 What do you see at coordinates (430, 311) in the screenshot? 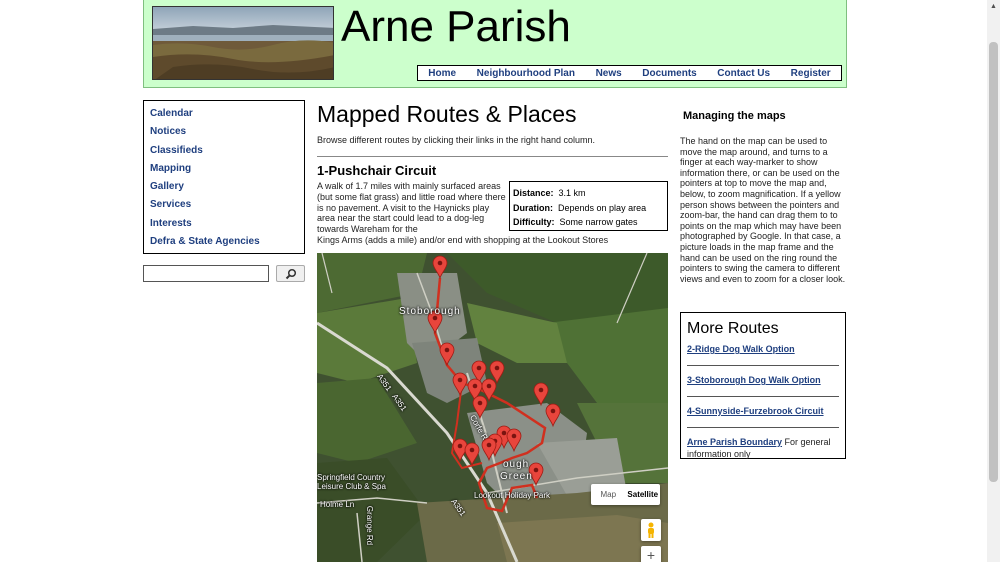
I see `map-label-stoborough: Stoborough` at bounding box center [430, 311].